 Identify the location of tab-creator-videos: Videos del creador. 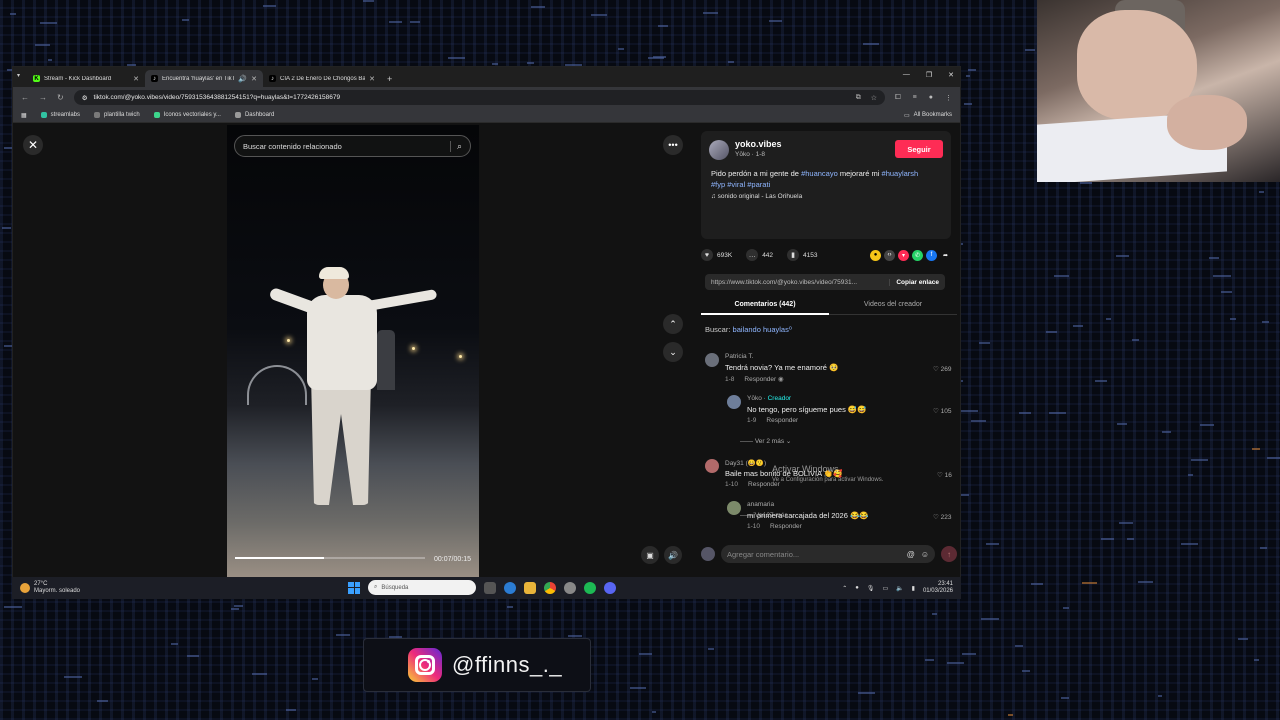
(893, 304).